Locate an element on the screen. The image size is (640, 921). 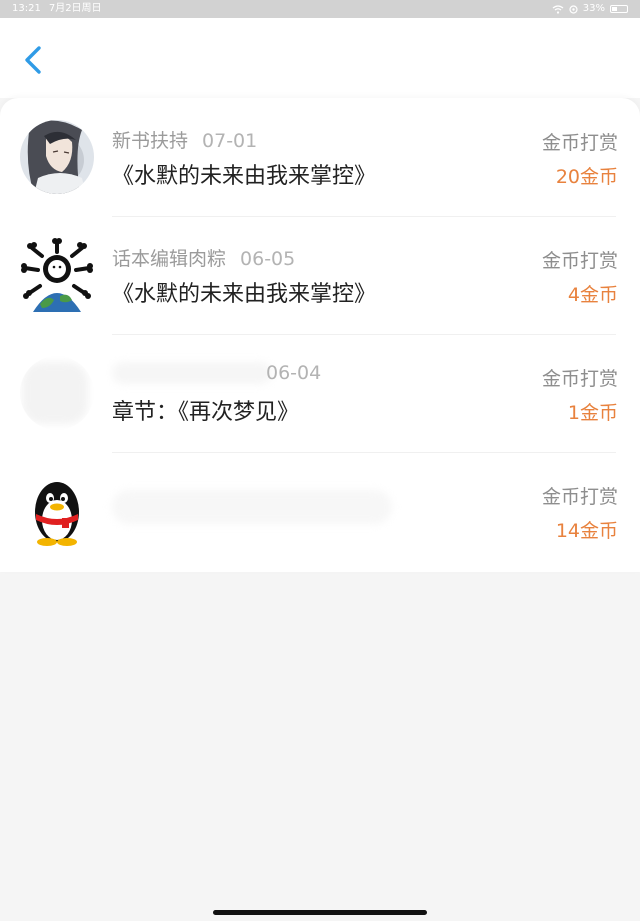
reward-amount: 20金币 is located at coordinates (586, 177).